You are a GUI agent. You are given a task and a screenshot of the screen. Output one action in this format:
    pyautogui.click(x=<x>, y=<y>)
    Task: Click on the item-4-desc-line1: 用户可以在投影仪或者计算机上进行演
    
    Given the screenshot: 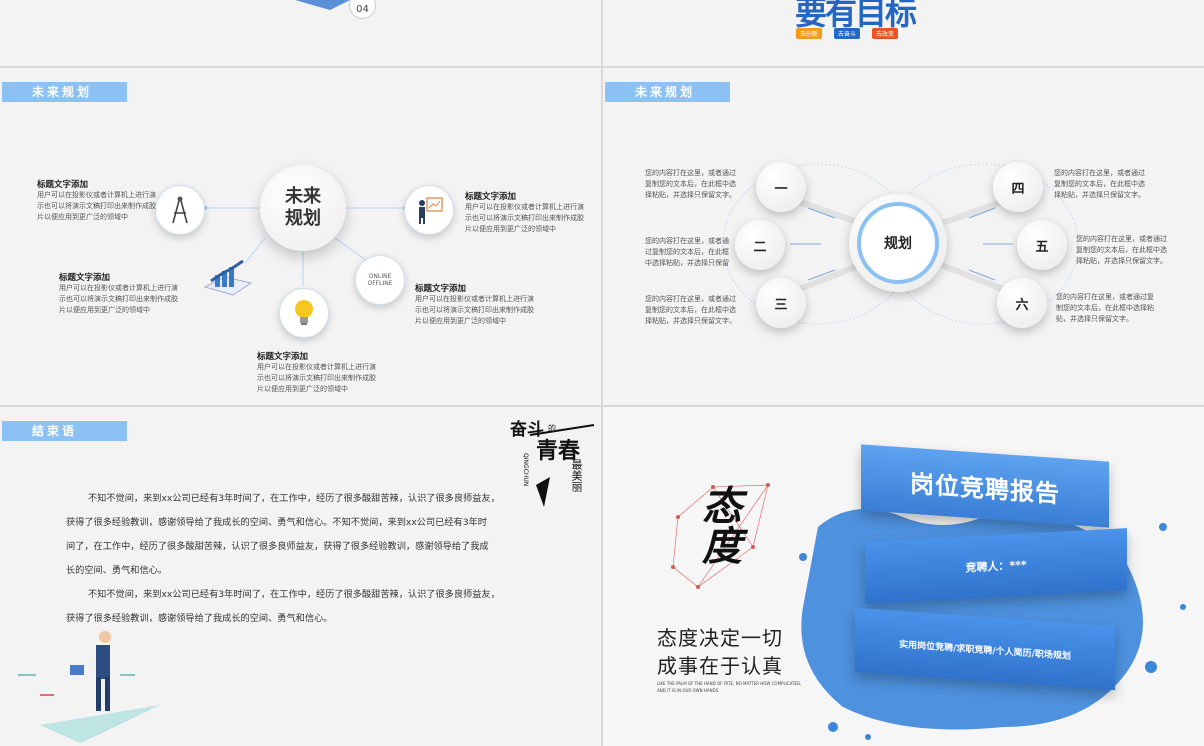 What is the action you would take?
    pyautogui.click(x=474, y=299)
    